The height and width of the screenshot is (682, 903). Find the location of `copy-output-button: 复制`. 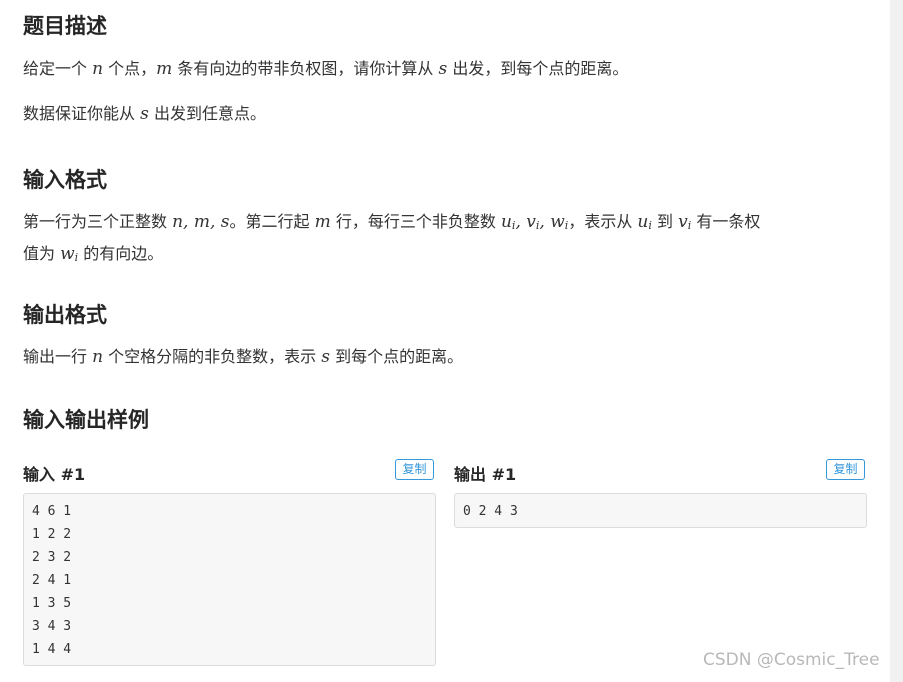

copy-output-button: 复制 is located at coordinates (845, 469).